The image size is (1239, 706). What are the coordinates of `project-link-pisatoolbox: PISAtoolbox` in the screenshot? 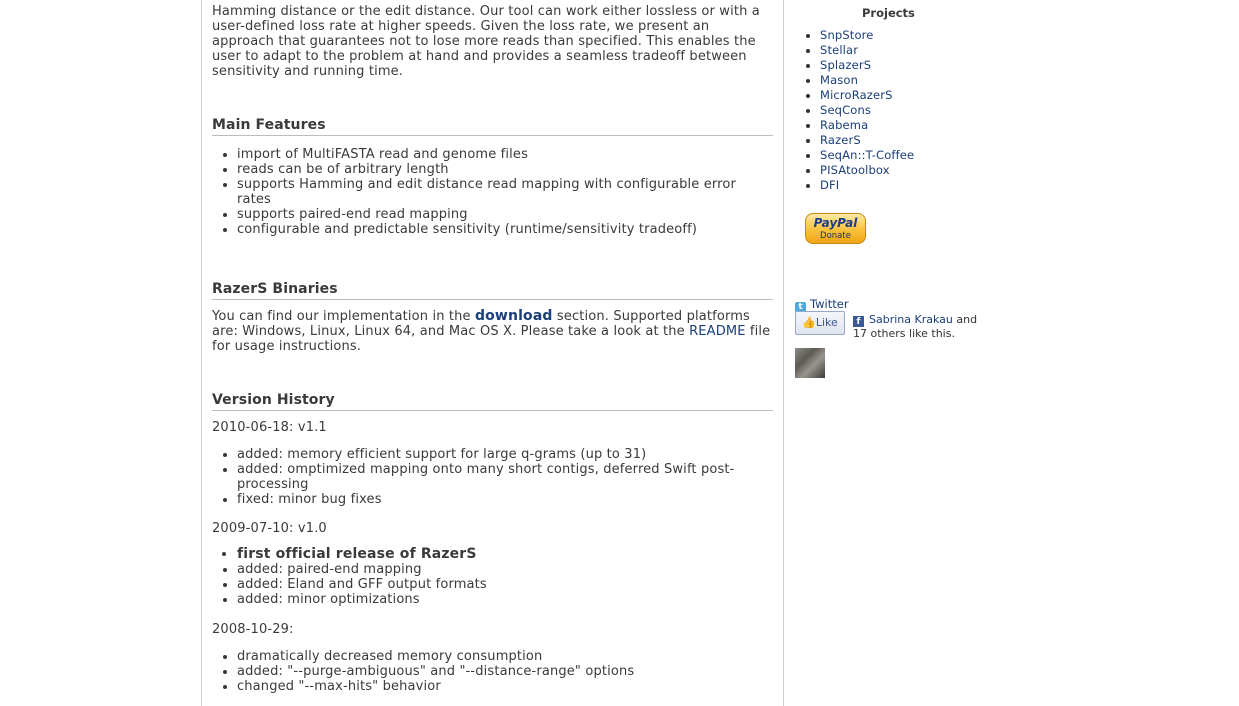 It's located at (855, 170).